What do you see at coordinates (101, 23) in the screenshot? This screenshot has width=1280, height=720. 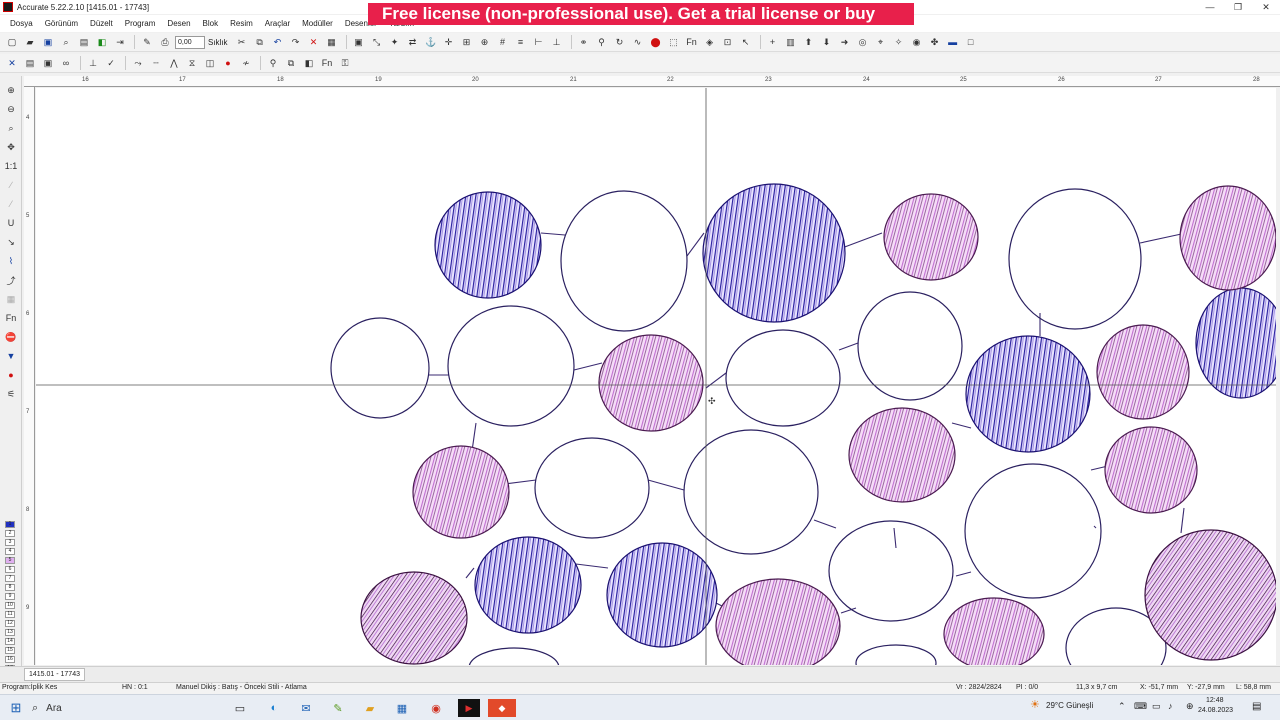 I see `menu-duzelt: Düzelt` at bounding box center [101, 23].